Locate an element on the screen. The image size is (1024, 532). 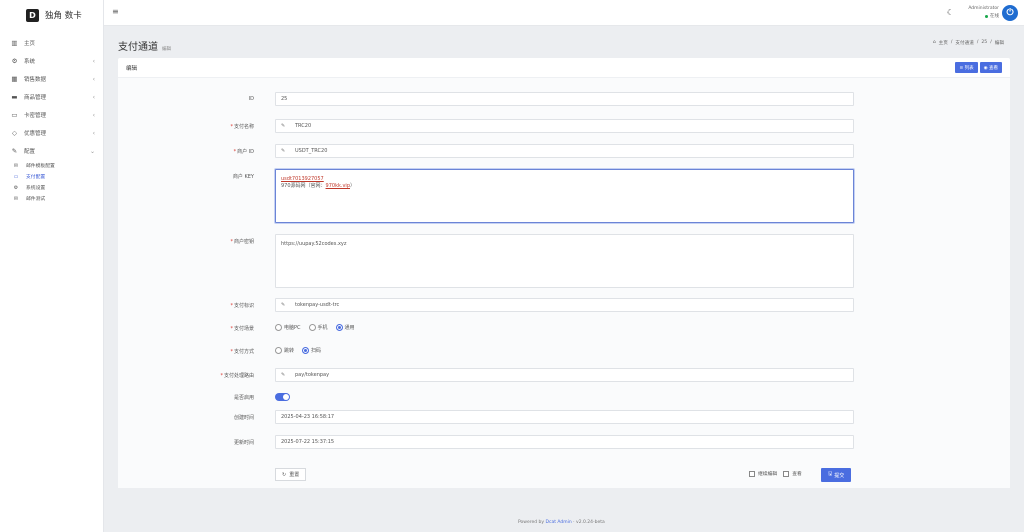
menu-toggle-icon: ≡ is located at coordinates (115, 11).